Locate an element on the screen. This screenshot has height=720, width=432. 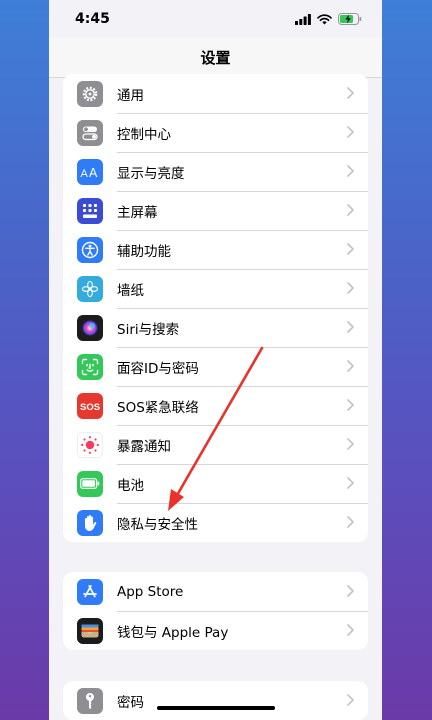
settings-row-face-id: 面容ID与密码 is located at coordinates (215, 366).